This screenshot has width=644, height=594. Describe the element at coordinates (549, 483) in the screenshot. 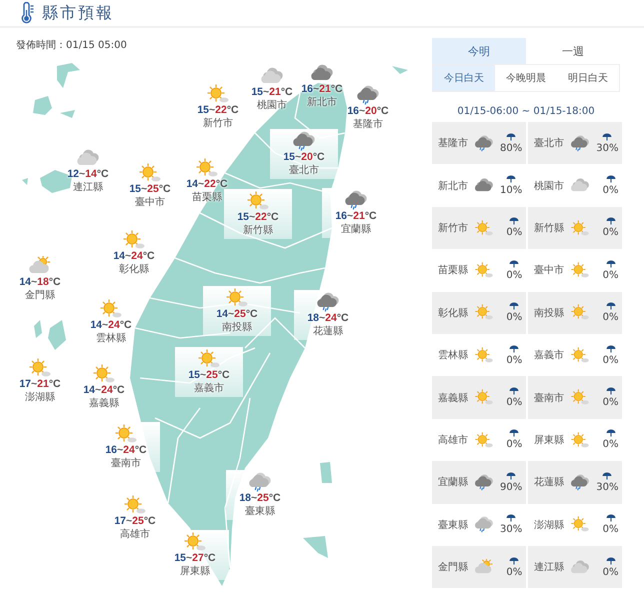

I see `city-name: 花蓮縣` at that location.